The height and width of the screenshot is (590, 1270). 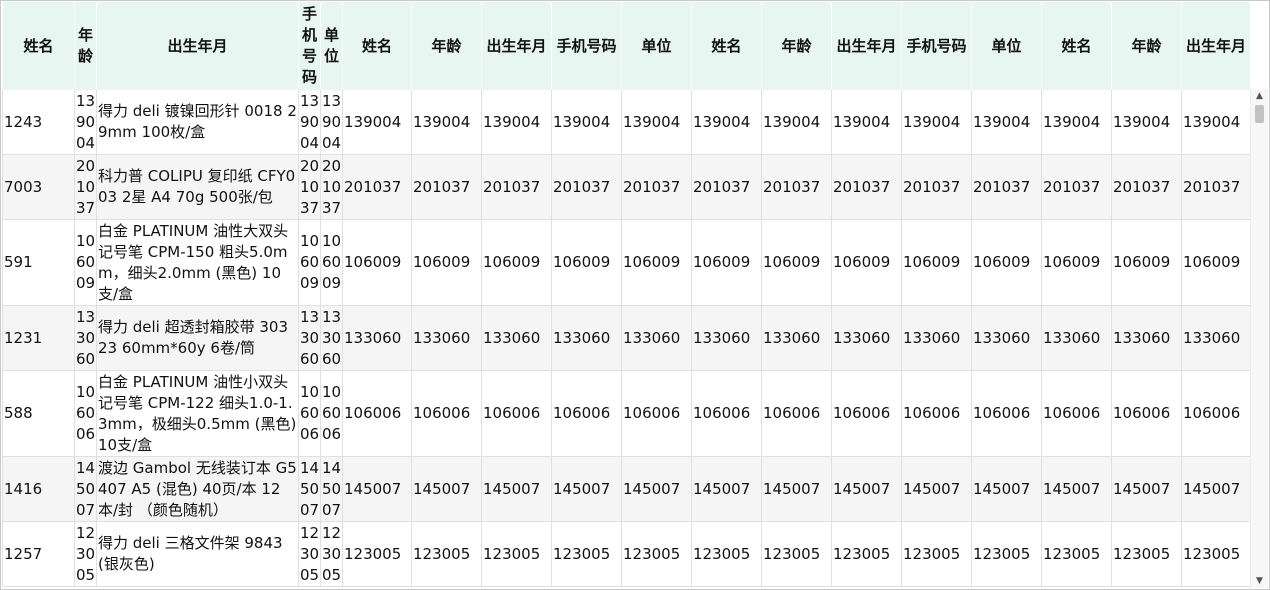 I want to click on cell-code-narrow: 106009, so click(x=309, y=262).